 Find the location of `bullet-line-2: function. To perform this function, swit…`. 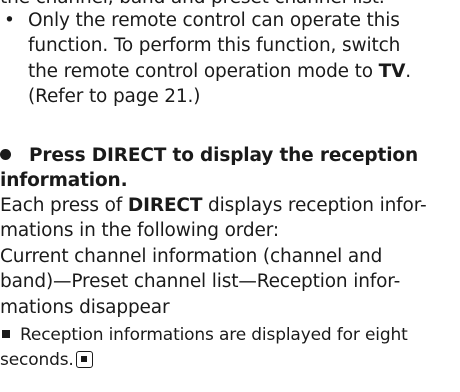

bullet-line-2: function. To perform this function, swit… is located at coordinates (214, 45).